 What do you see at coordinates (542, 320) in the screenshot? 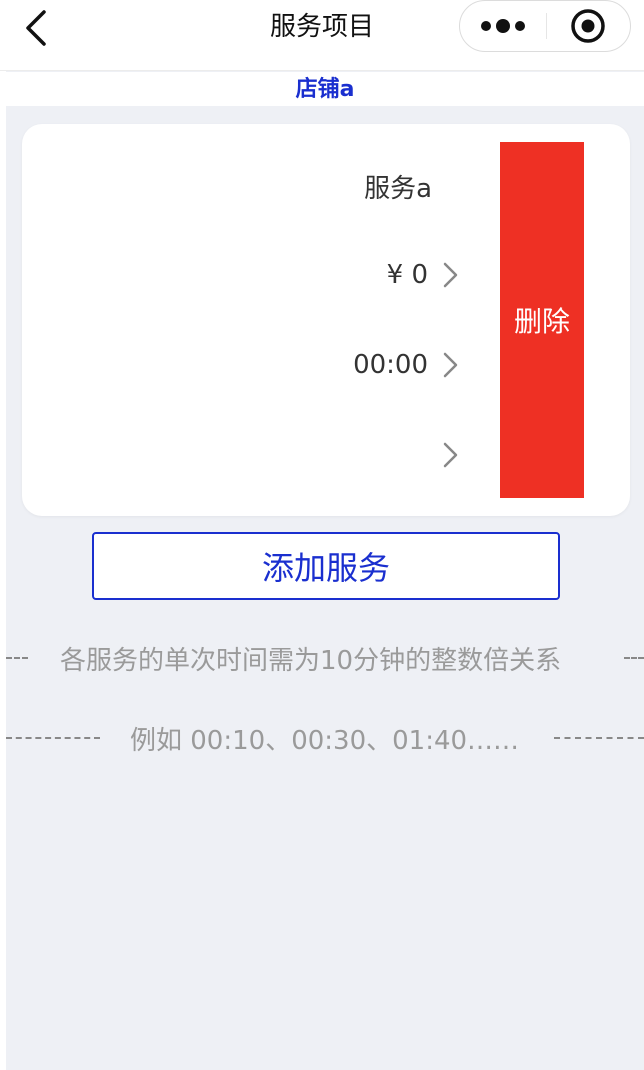
I see `delete-button: 删除` at bounding box center [542, 320].